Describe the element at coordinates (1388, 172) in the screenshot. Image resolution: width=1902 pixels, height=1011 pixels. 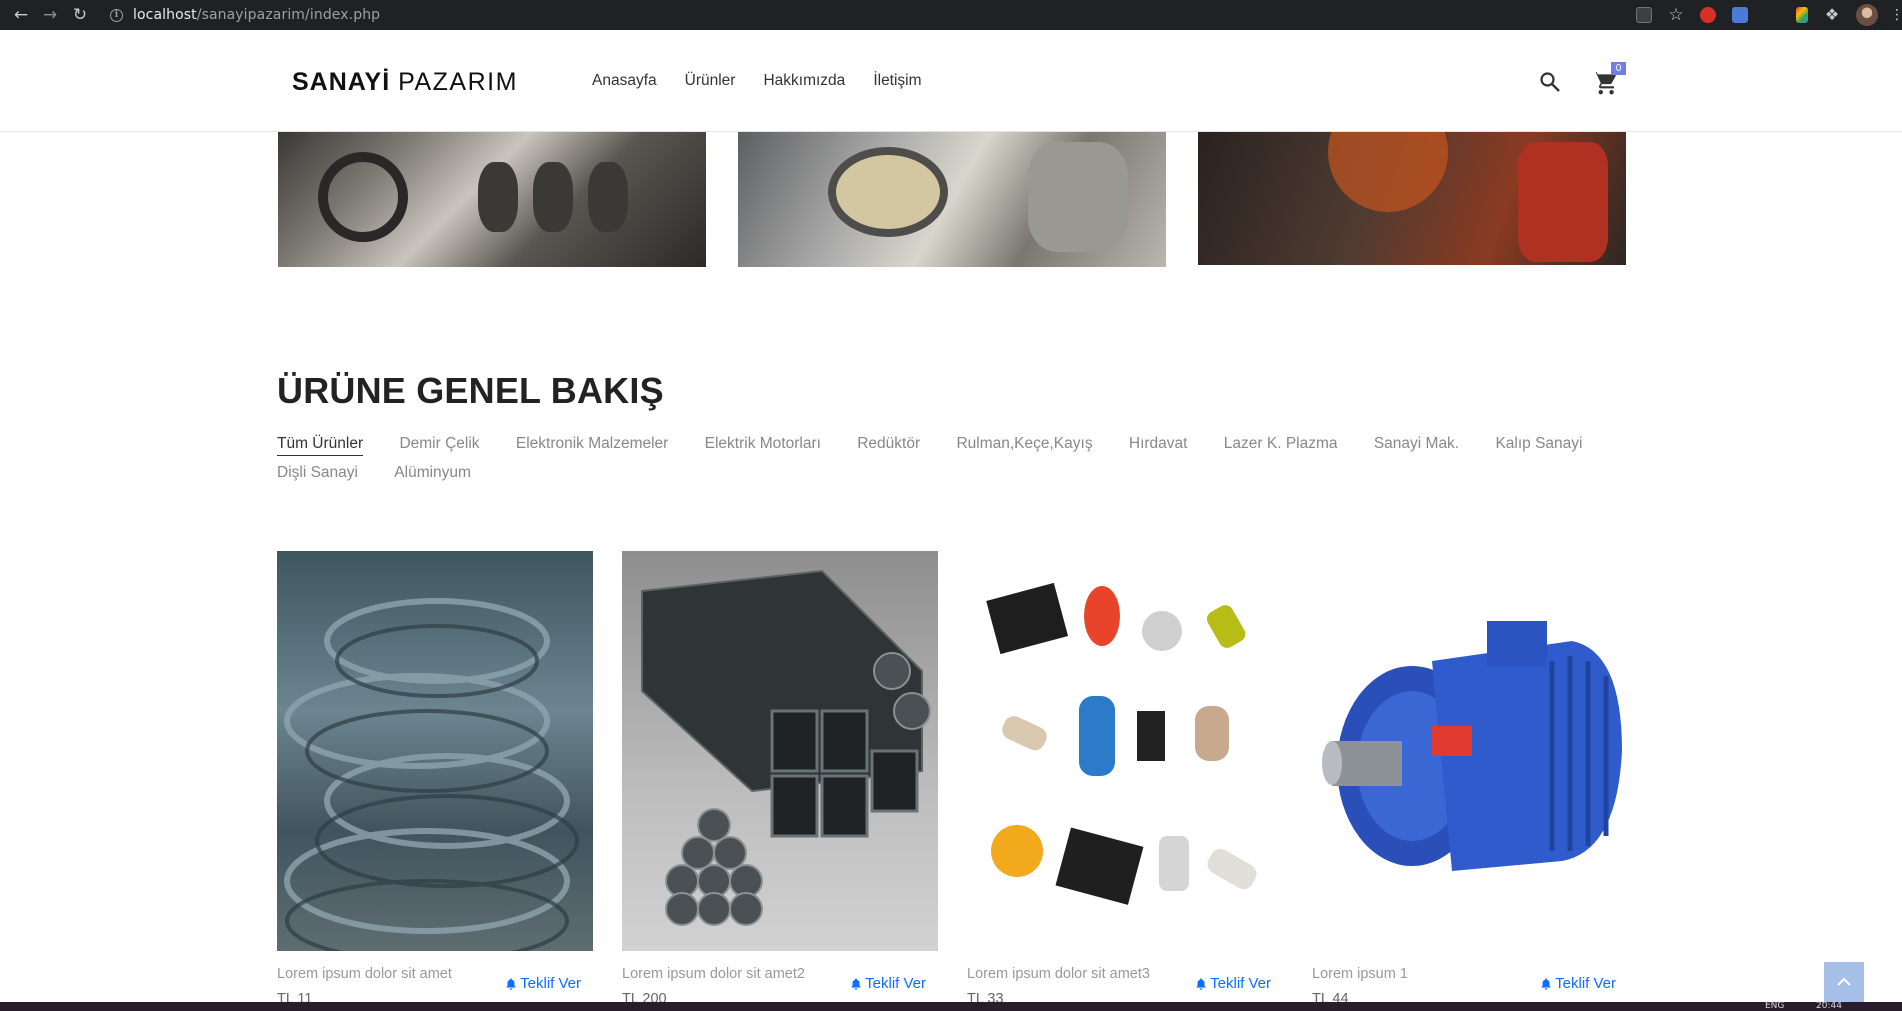
I see `banner-glow-shape` at that location.